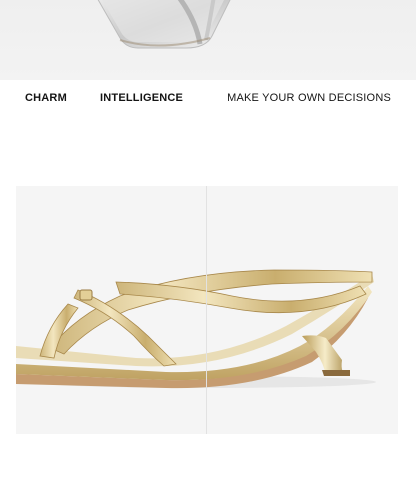 This screenshot has height=492, width=416. I want to click on comparison-divider, so click(206, 310).